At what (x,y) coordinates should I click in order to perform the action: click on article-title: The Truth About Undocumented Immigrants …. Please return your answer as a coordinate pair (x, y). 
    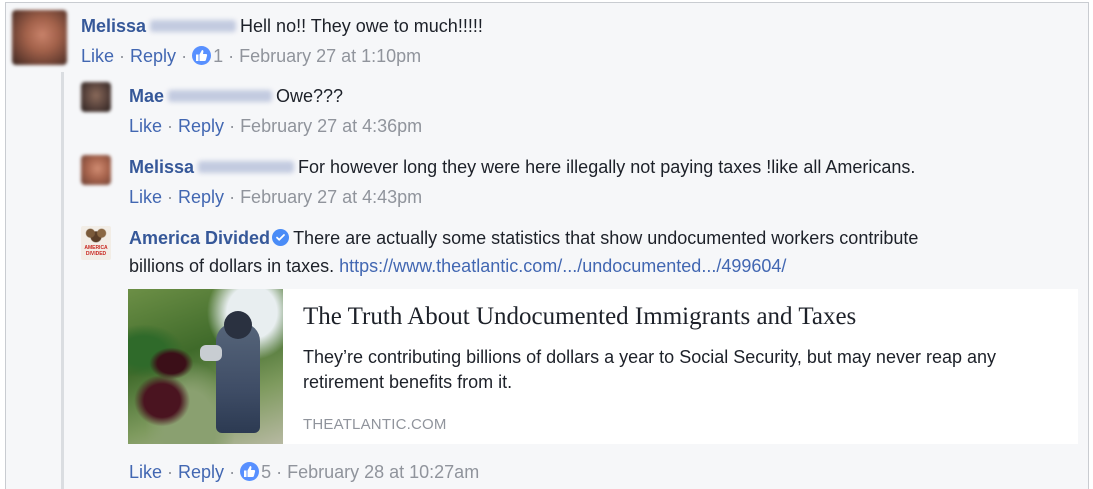
    Looking at the image, I should click on (579, 317).